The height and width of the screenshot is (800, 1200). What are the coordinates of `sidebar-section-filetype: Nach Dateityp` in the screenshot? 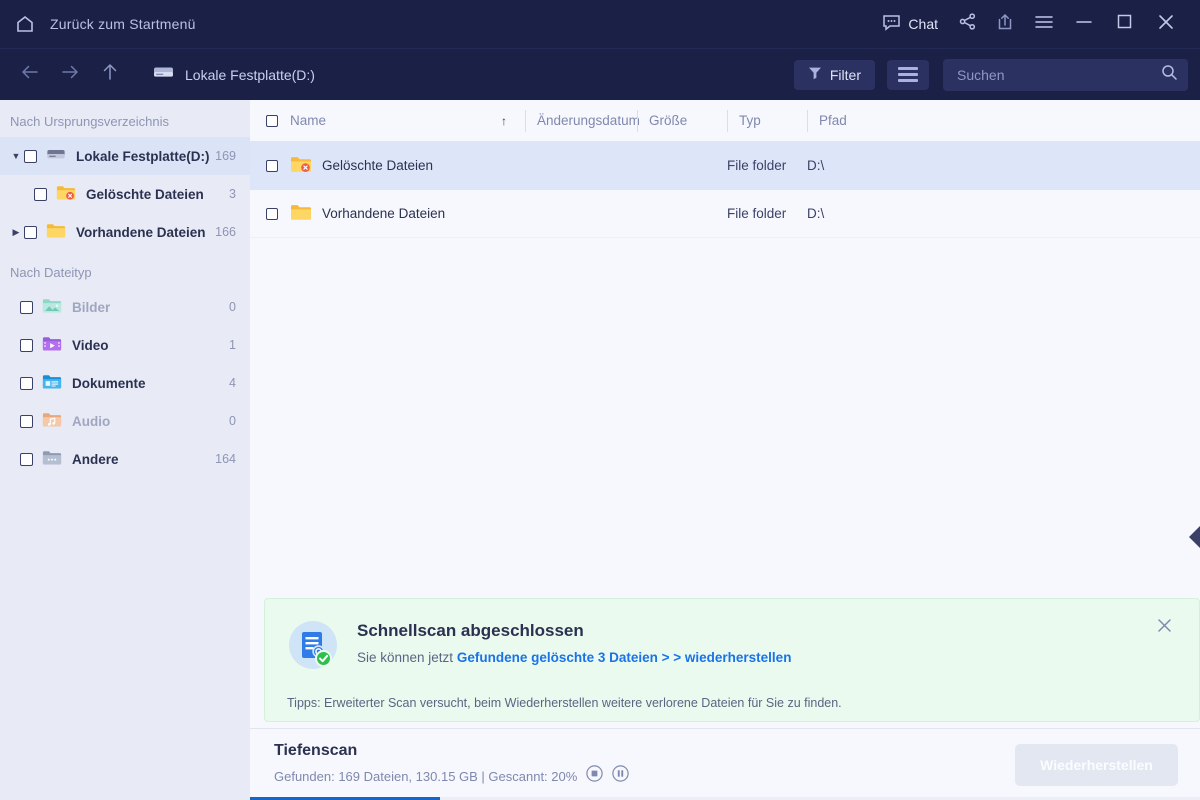 It's located at (51, 272).